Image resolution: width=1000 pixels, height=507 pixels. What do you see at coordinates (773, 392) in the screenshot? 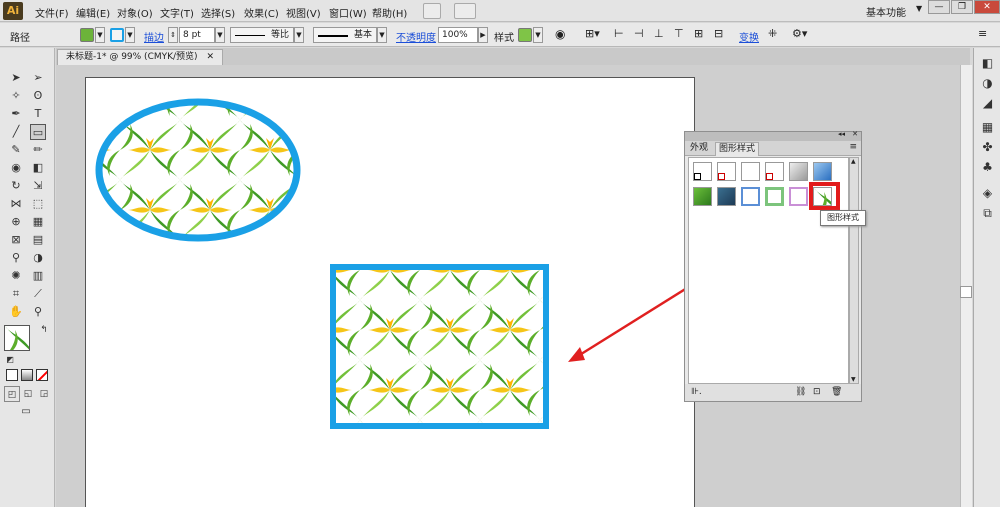
I see `panel-footer: ⊪. ⛓ ⊡ 🗑` at bounding box center [773, 392].